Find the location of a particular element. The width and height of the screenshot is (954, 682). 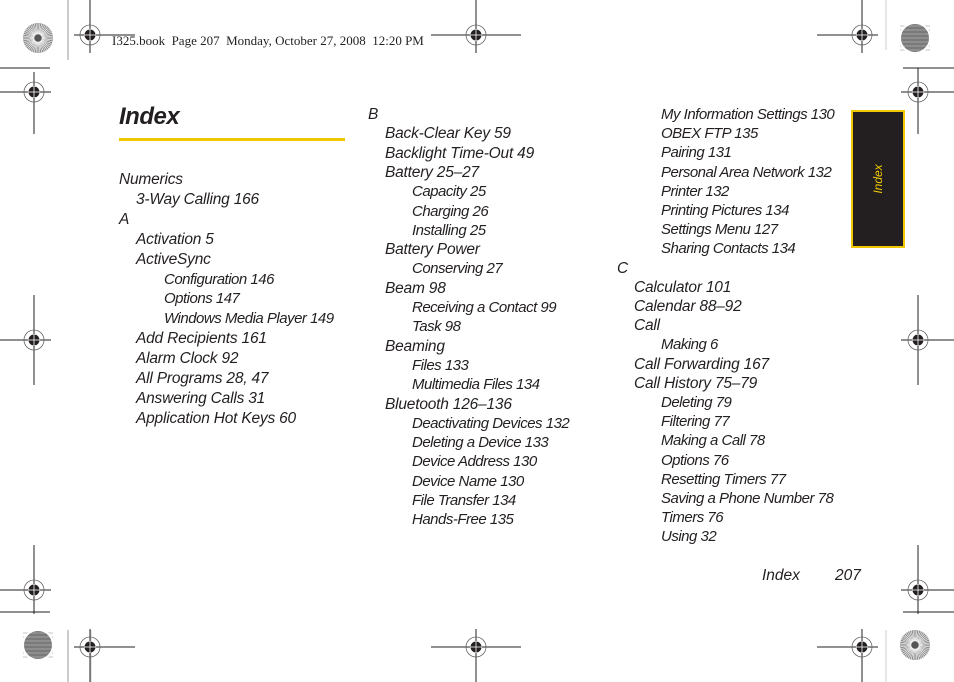

index-entry: Backlight Time-Out 49 is located at coordinates (459, 153).